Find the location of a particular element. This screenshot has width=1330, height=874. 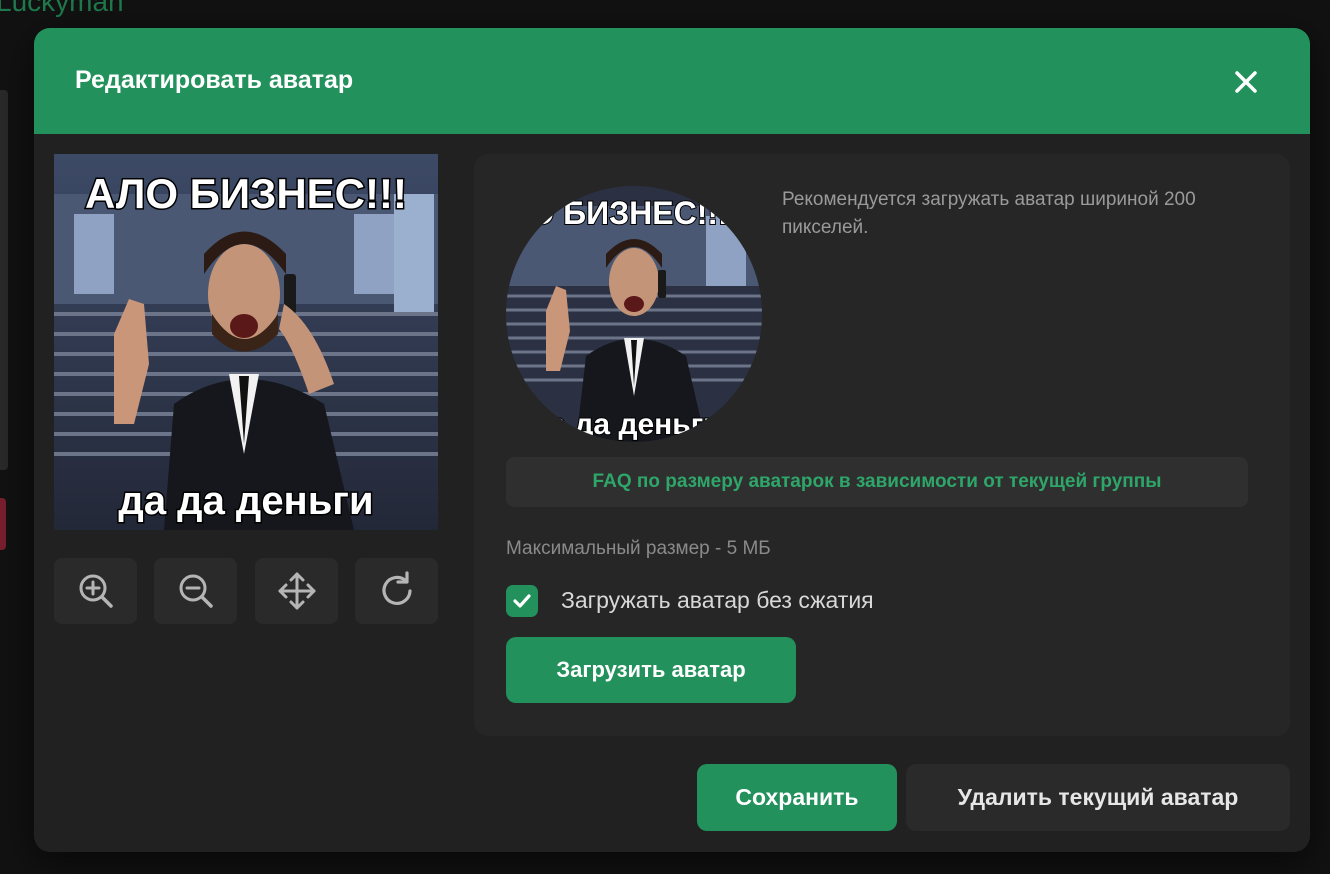

move-icon is located at coordinates (296, 591).